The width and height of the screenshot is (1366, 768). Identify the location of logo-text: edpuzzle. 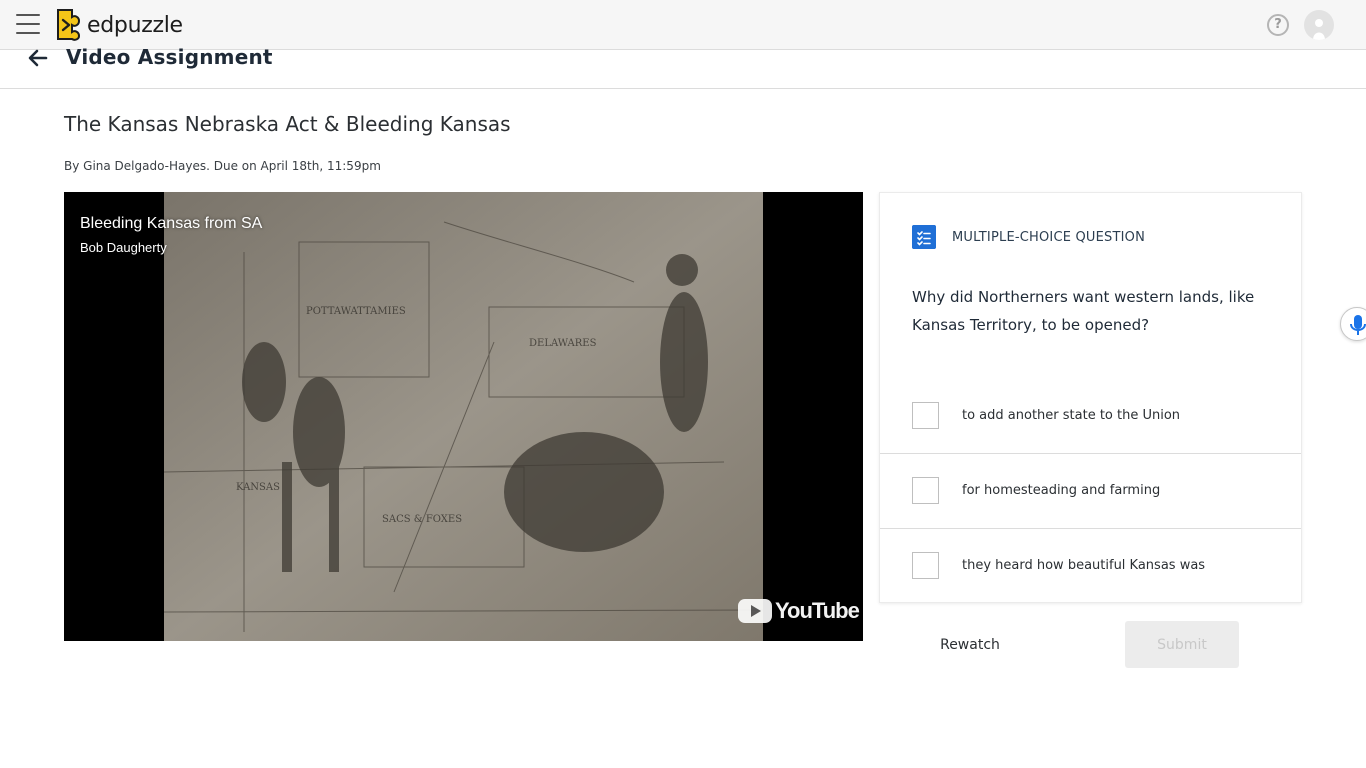
(135, 25).